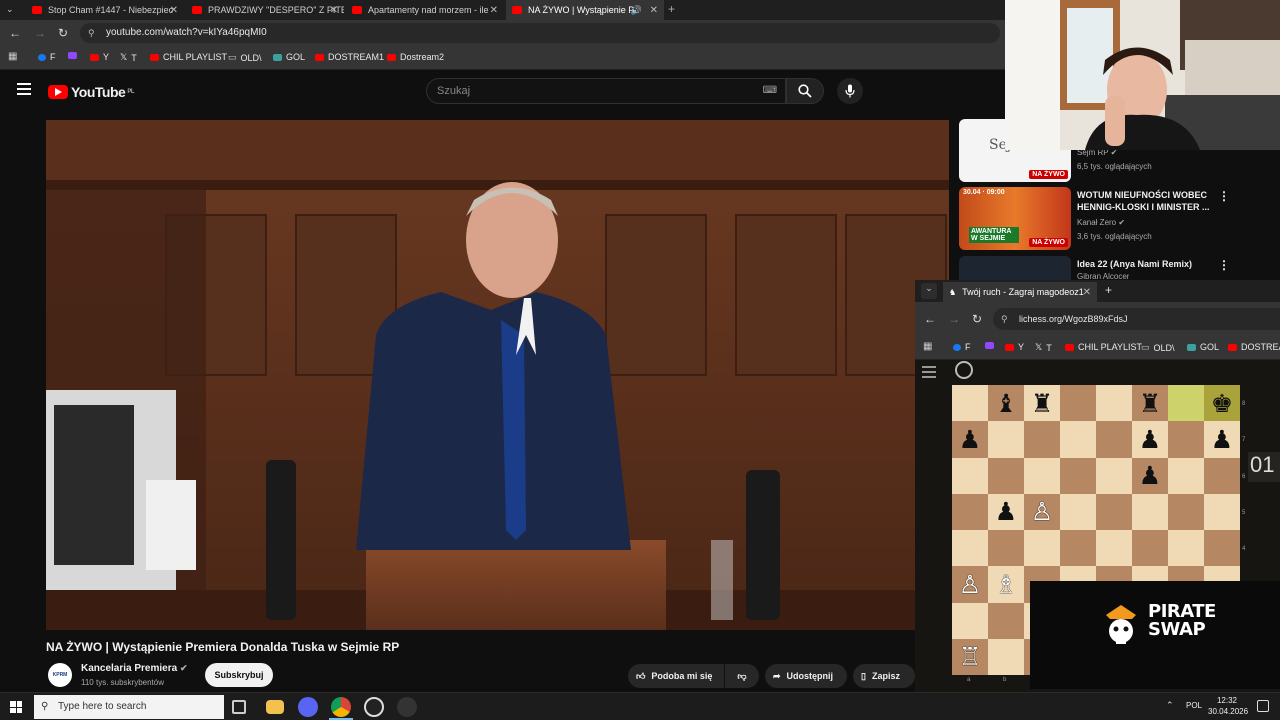  What do you see at coordinates (425, 10) in the screenshot?
I see `tab-apartamenty: Apartamenty nad morzem - ile ✕` at bounding box center [425, 10].